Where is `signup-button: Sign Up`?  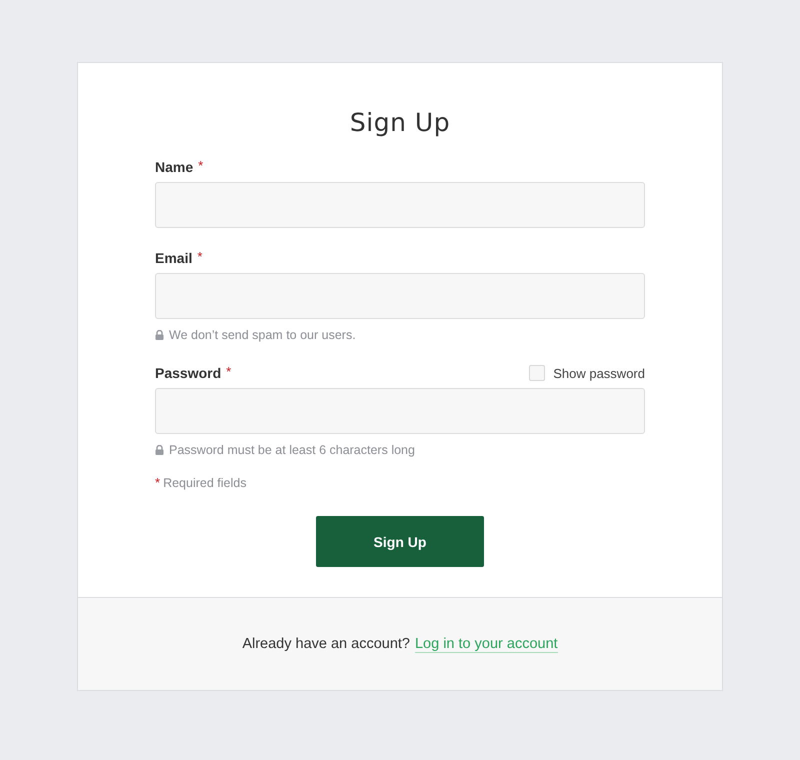
signup-button: Sign Up is located at coordinates (400, 541).